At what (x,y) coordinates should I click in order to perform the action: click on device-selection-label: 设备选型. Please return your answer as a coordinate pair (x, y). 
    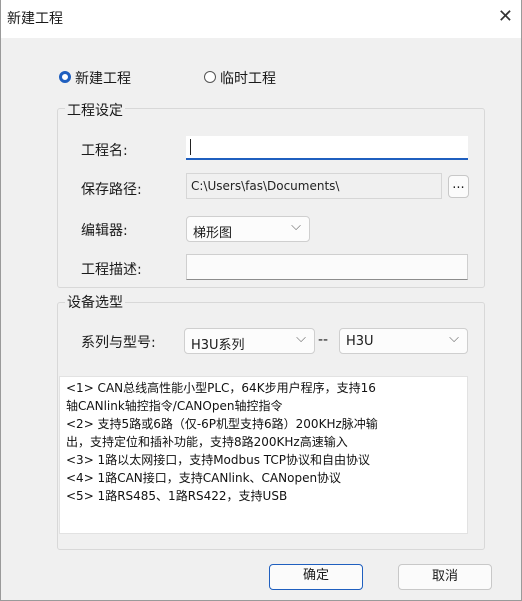
    Looking at the image, I should click on (95, 302).